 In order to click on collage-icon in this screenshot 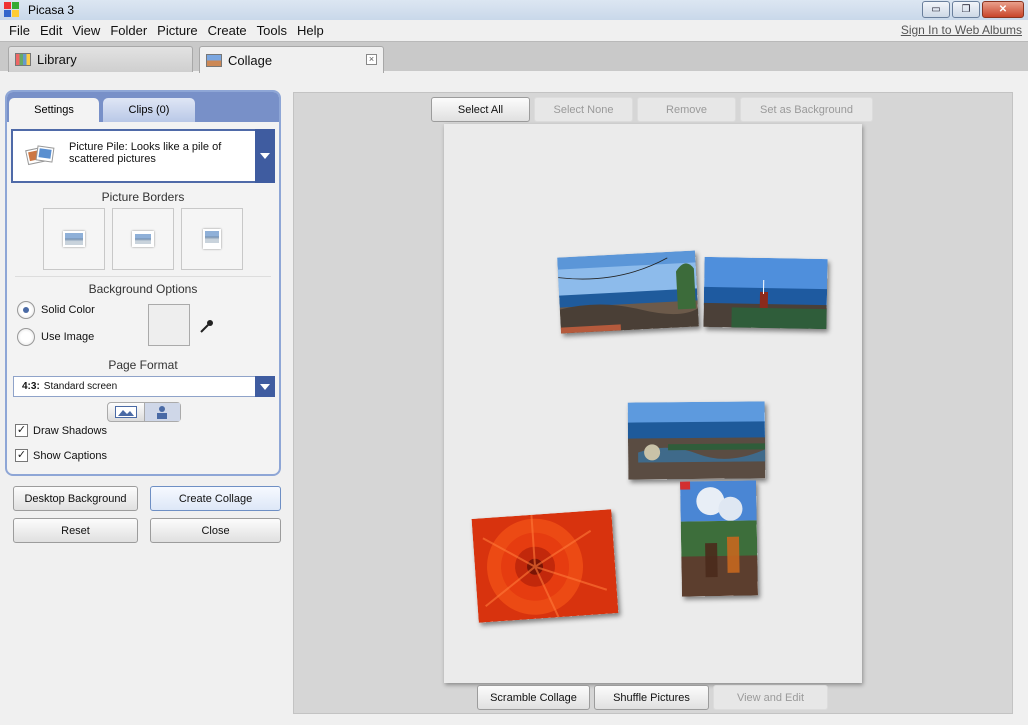, I will do `click(214, 60)`.